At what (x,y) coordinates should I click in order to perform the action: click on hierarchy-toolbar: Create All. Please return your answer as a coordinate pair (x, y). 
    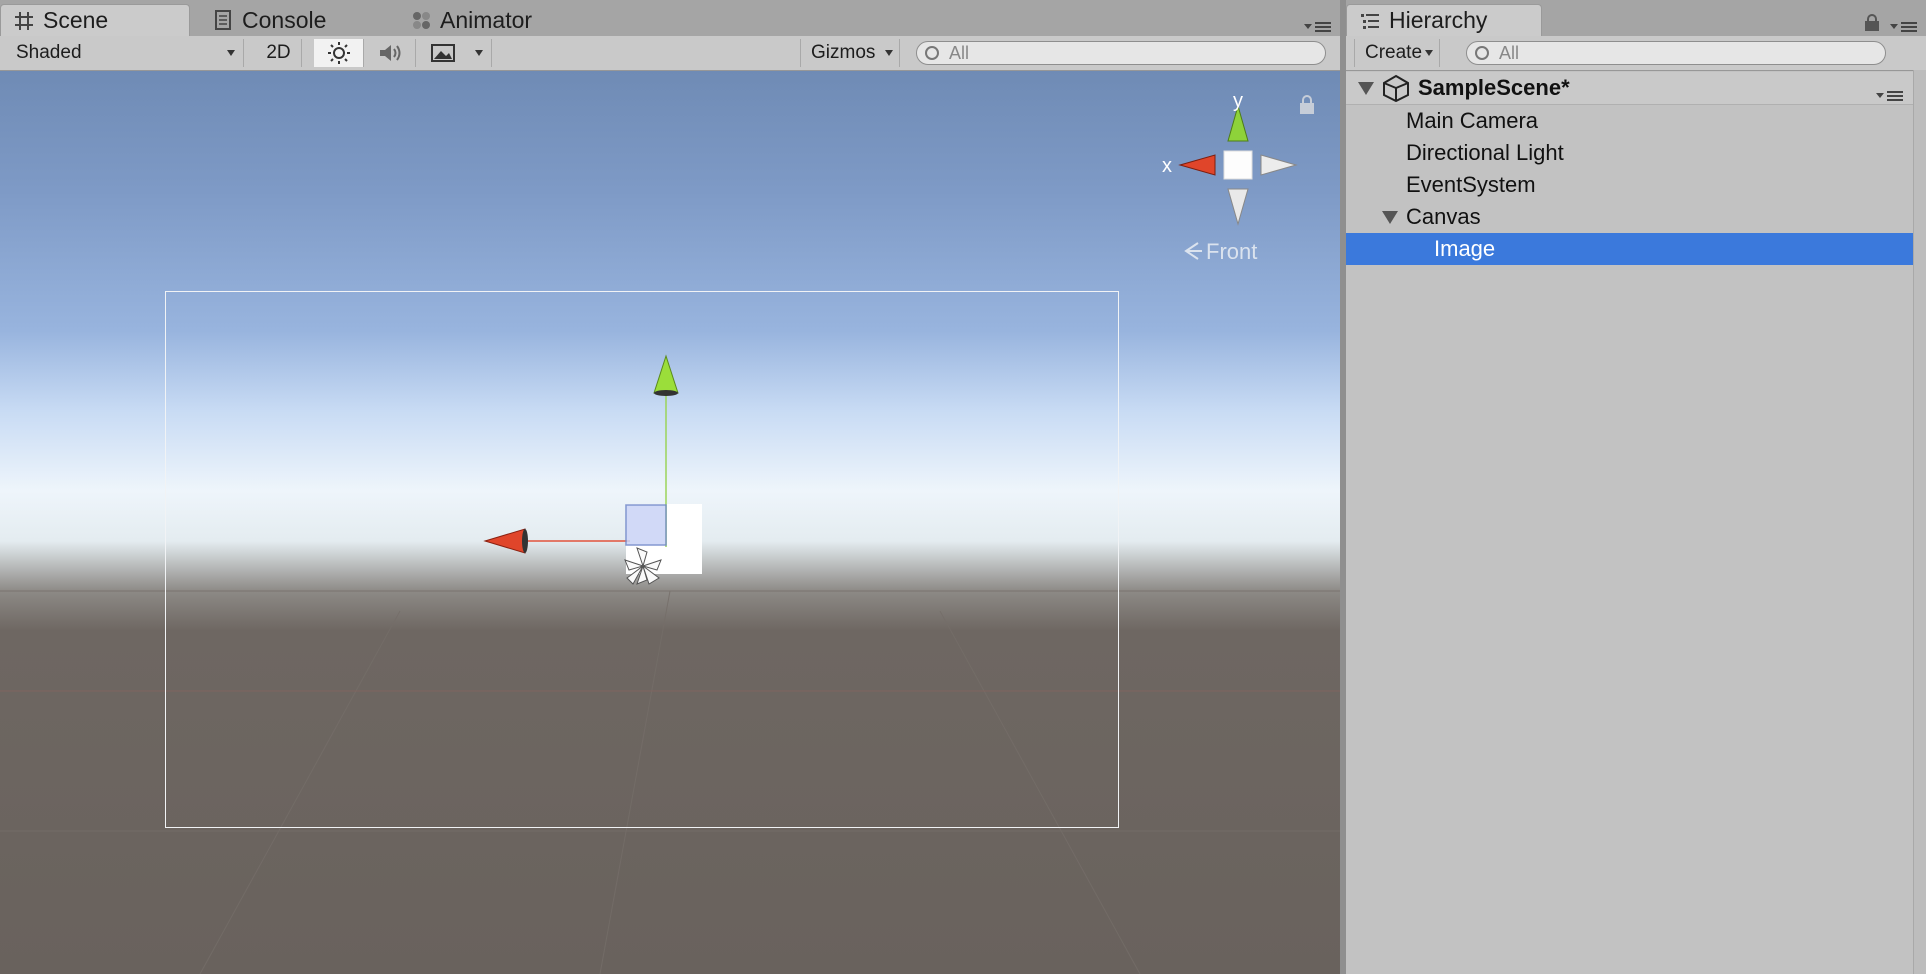
    Looking at the image, I should click on (1636, 53).